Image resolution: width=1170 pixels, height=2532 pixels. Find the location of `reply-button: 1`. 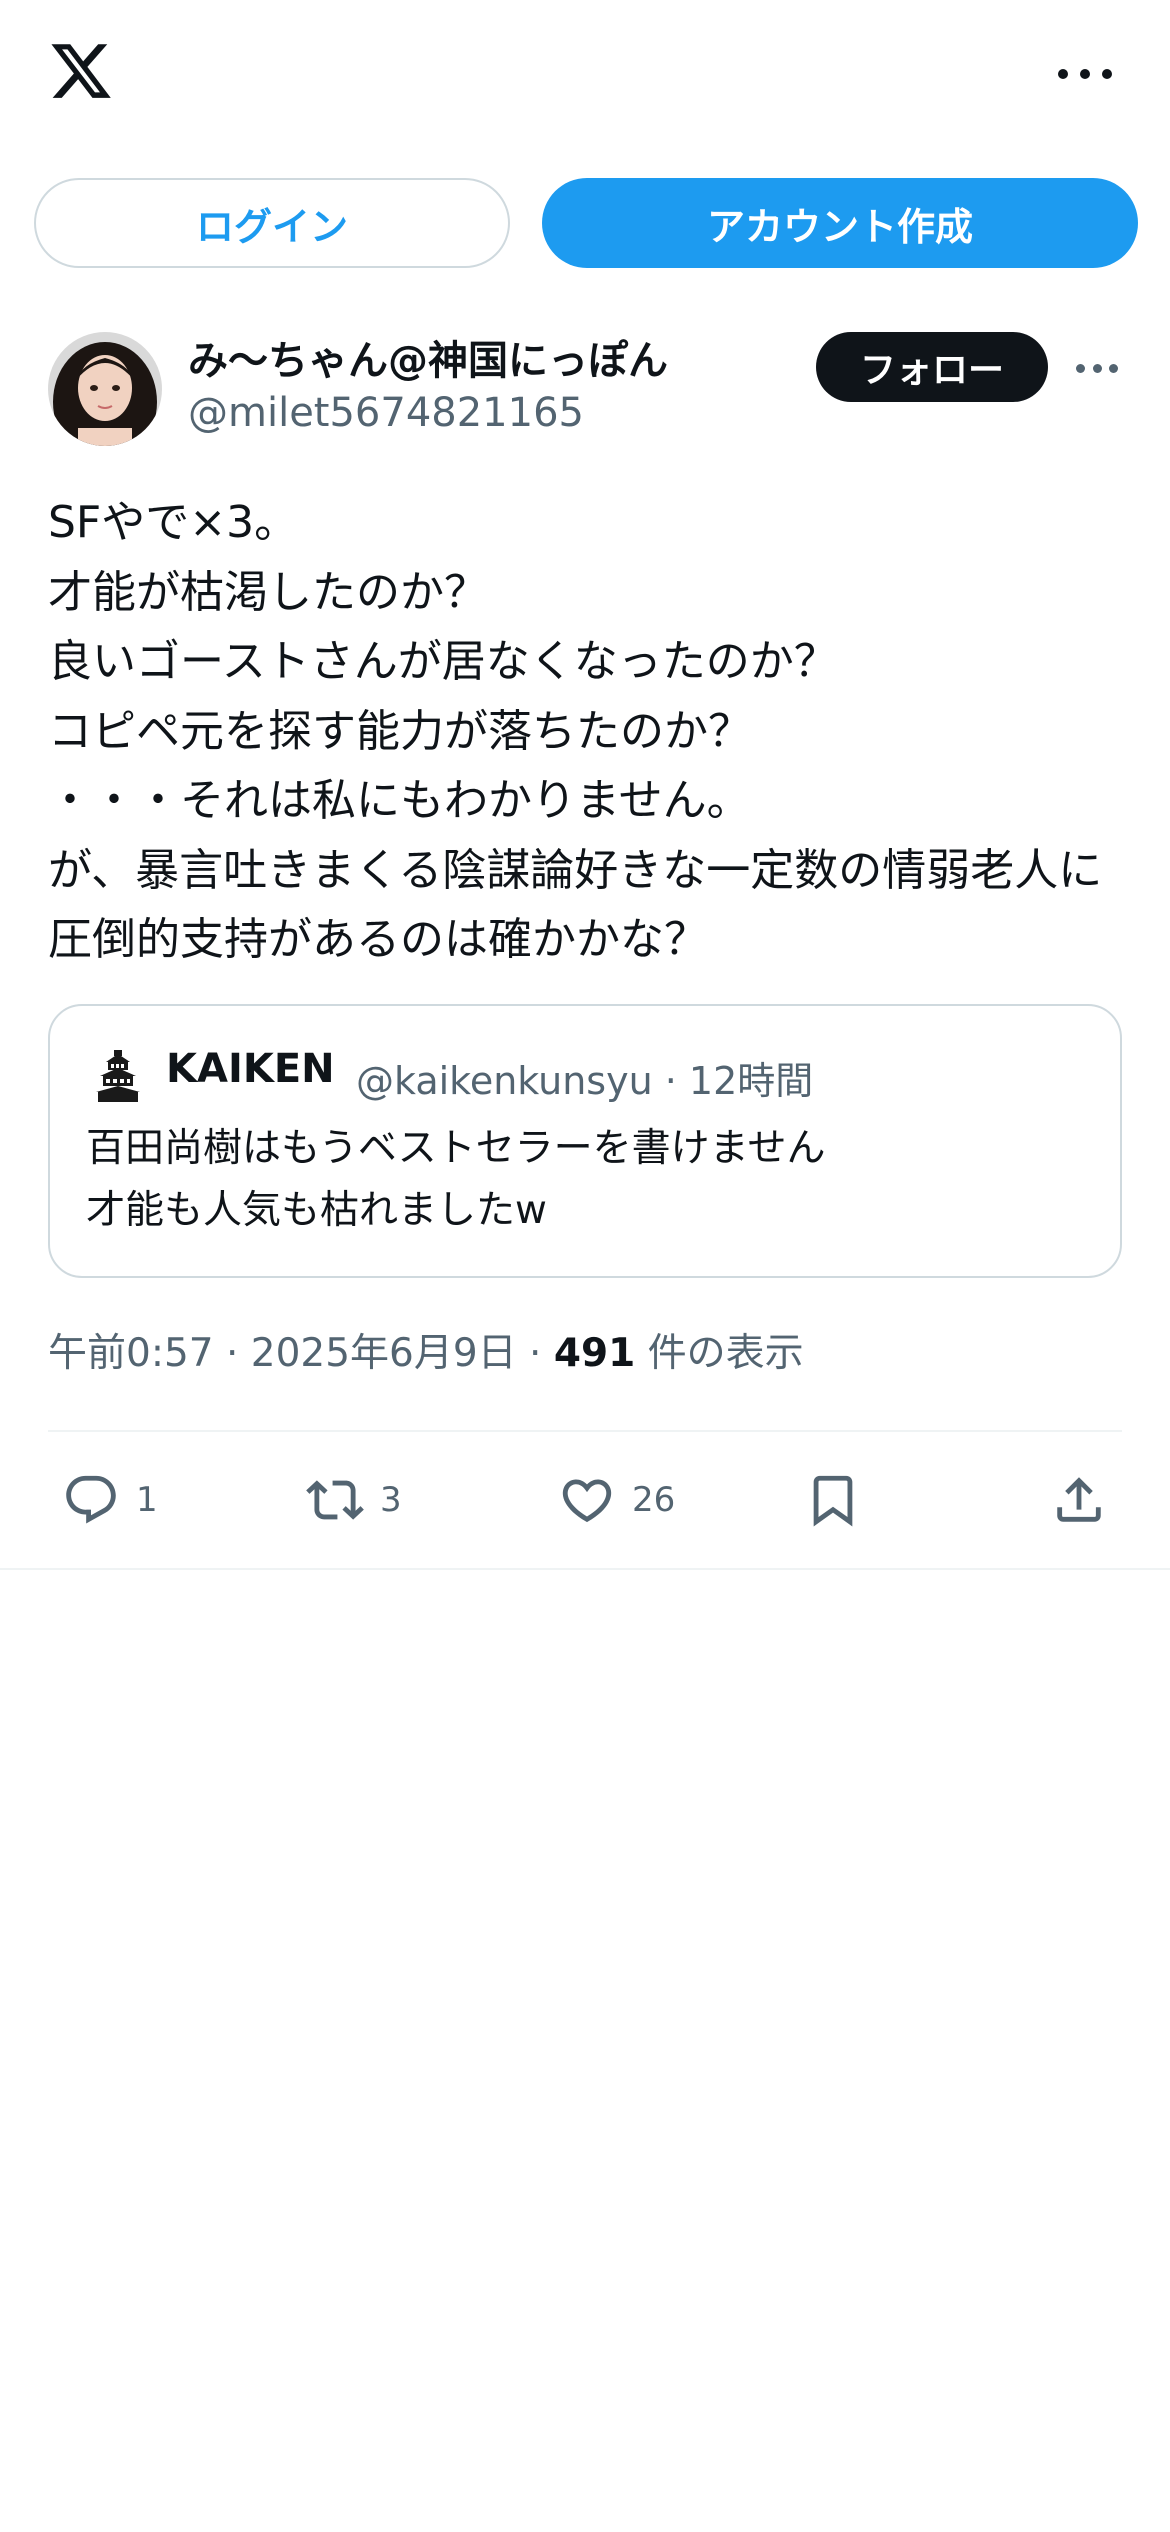

reply-button: 1 is located at coordinates (110, 1500).